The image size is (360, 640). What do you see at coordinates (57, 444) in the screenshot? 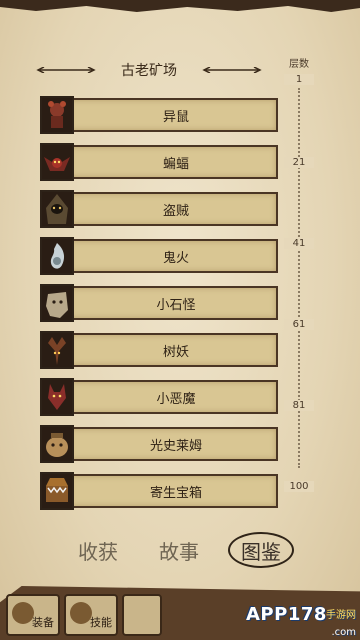
I see `light-slime-icon` at bounding box center [57, 444].